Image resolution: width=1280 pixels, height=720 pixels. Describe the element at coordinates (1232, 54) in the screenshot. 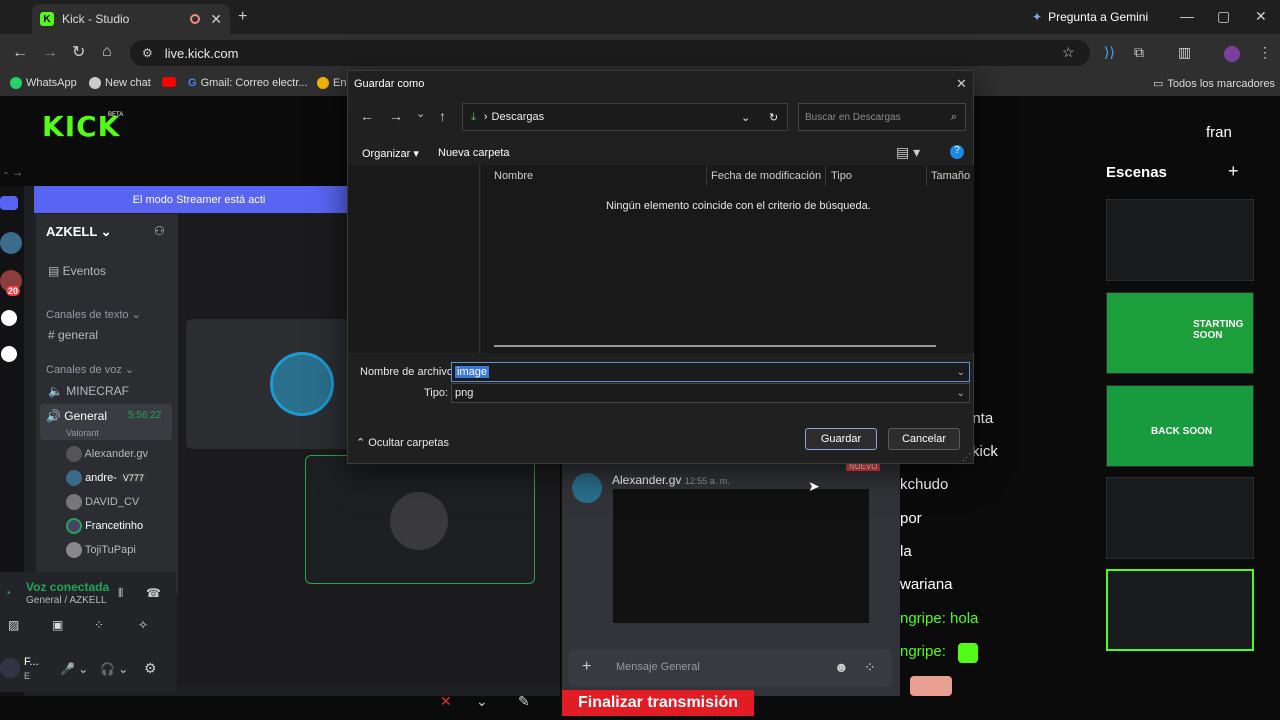

I see `profile-avatar` at that location.